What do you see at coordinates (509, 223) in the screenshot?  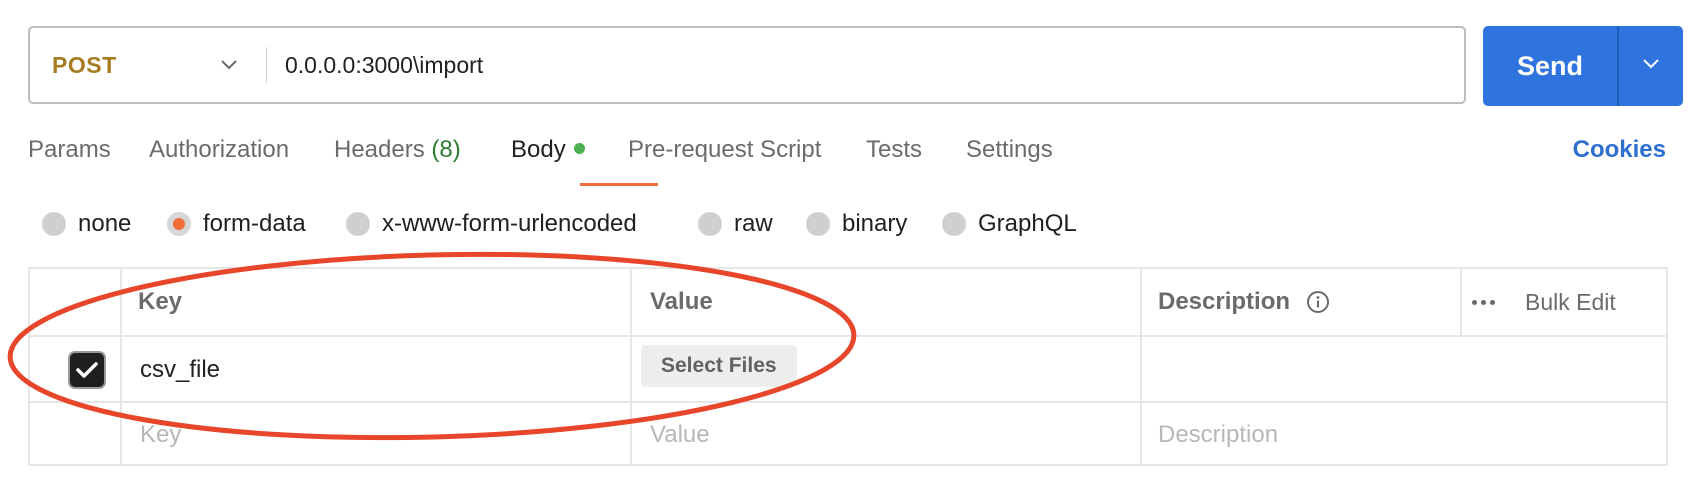 I see `radio-label: x-www-form-urlencoded` at bounding box center [509, 223].